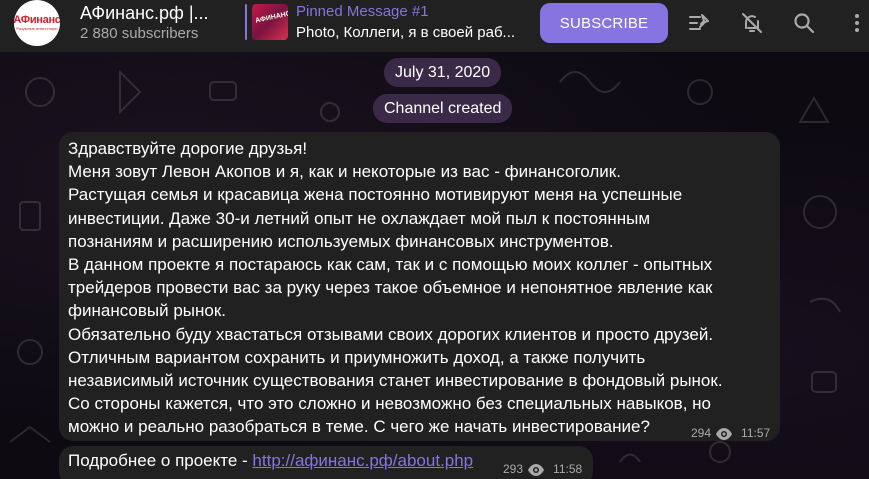 The width and height of the screenshot is (869, 479). I want to click on message-text: Подробнее о проекте -, so click(160, 460).